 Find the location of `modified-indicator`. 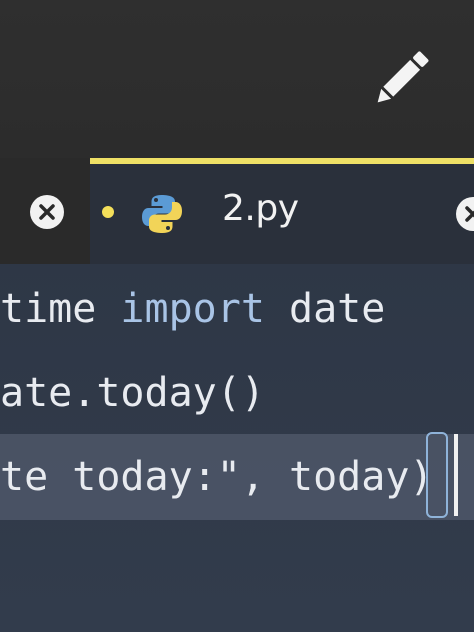

modified-indicator is located at coordinates (108, 212).